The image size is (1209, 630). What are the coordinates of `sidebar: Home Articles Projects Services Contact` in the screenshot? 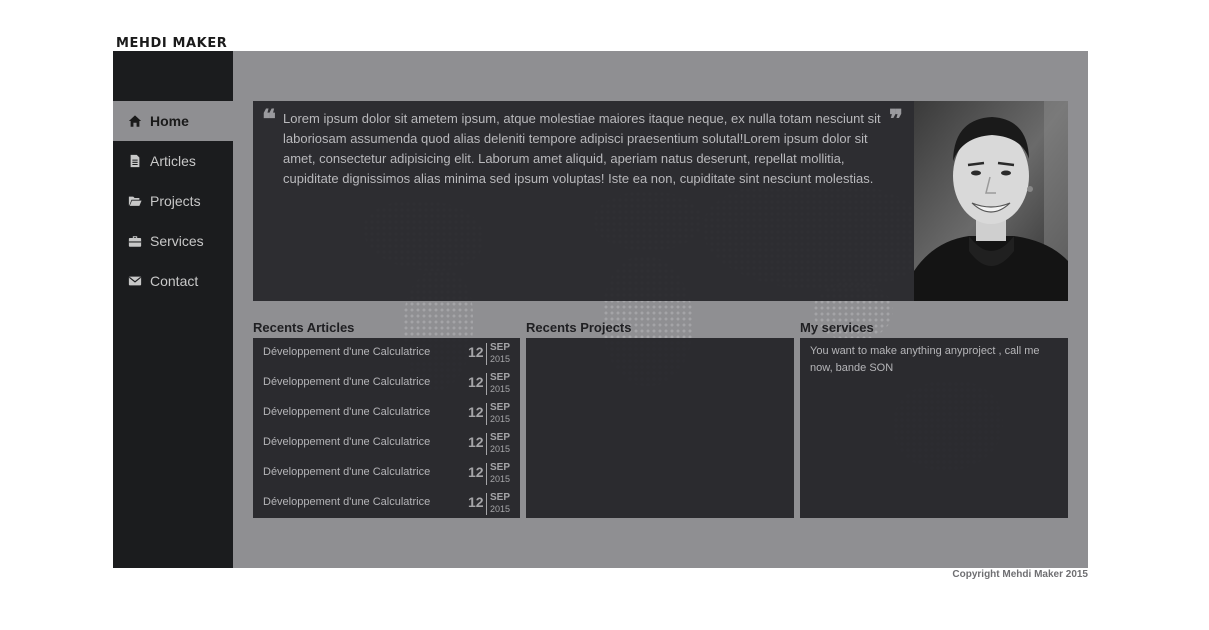 It's located at (173, 309).